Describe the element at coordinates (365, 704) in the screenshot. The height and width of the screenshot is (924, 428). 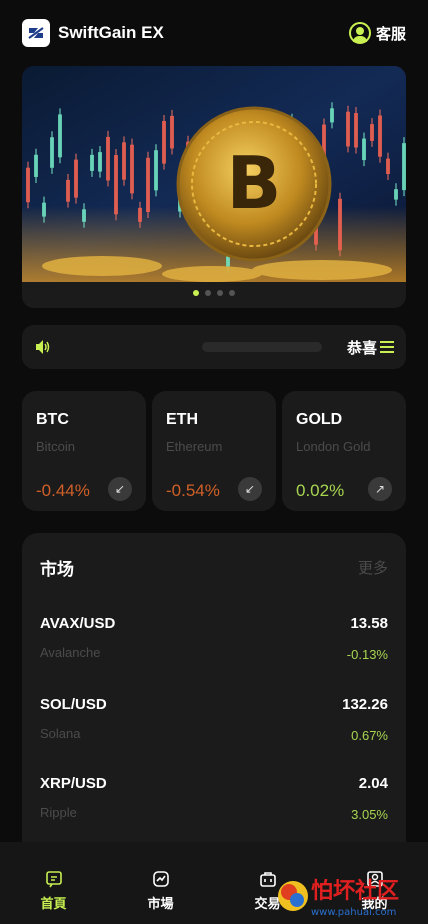
I see `market-price: 132.26` at that location.